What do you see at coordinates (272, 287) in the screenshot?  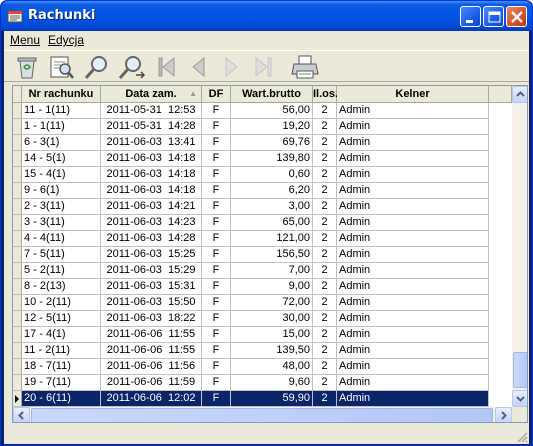 I see `table-cell: 9,00` at bounding box center [272, 287].